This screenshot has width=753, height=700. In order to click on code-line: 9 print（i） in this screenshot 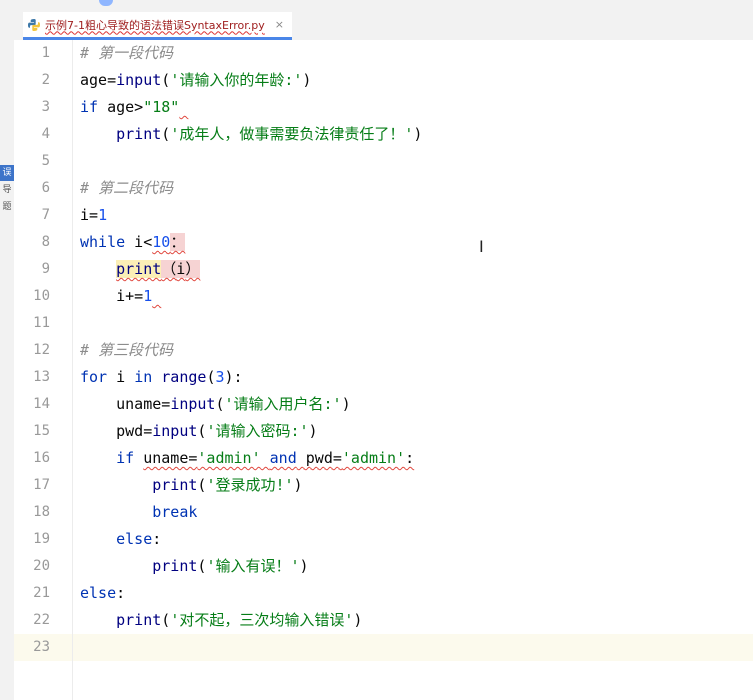, I will do `click(383, 269)`.